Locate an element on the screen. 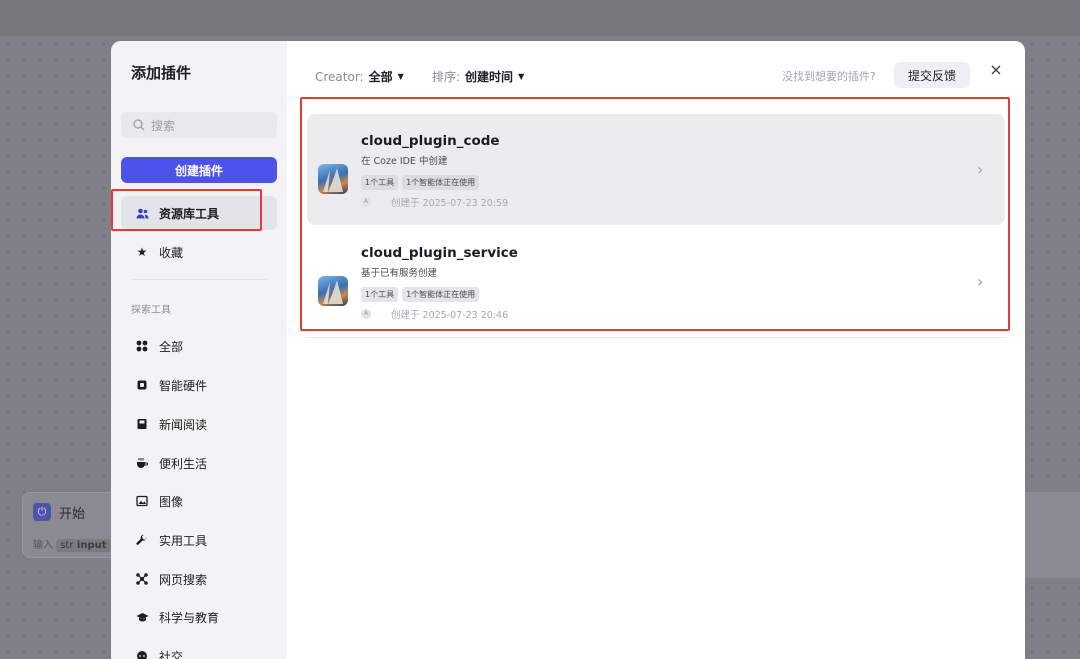 Image resolution: width=1080 pixels, height=659 pixels. category-web-search: 网页搜索 is located at coordinates (199, 579).